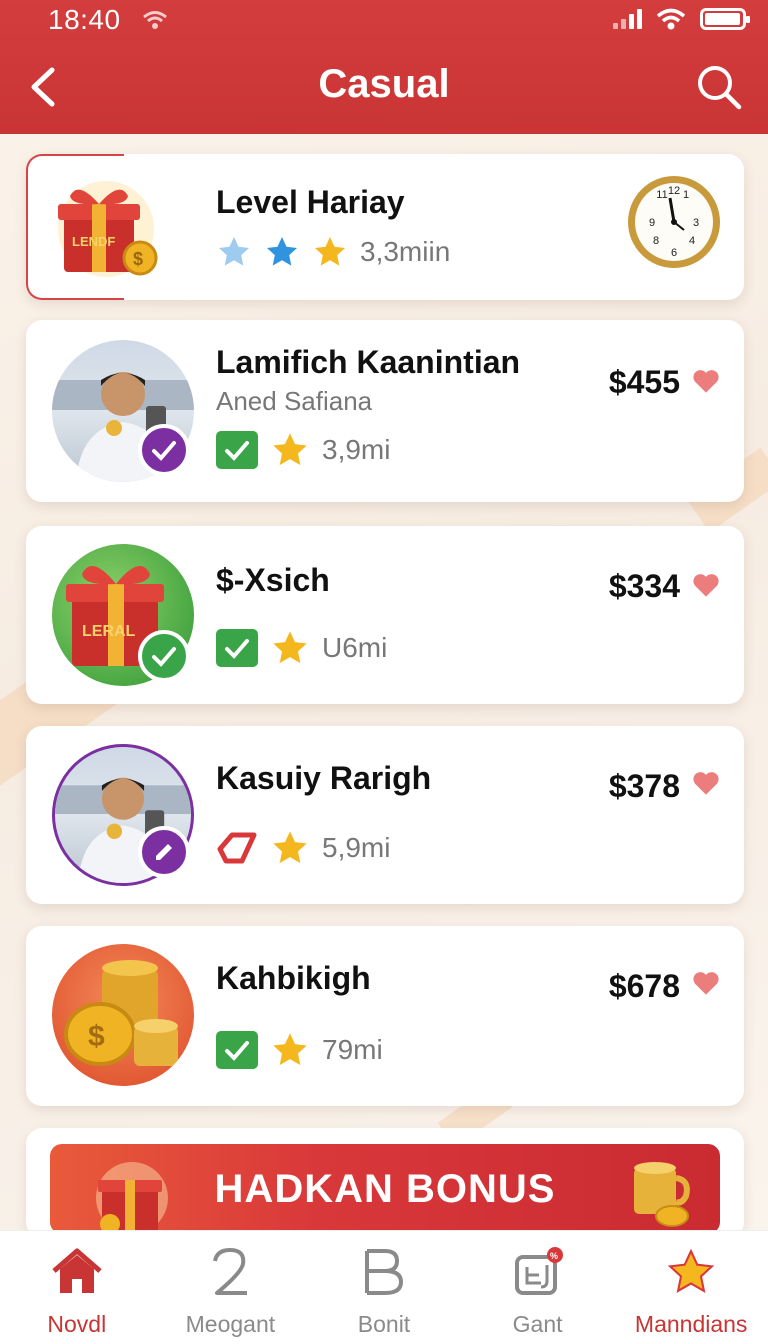 The height and width of the screenshot is (1344, 768). Describe the element at coordinates (644, 586) in the screenshot. I see `price: $334` at that location.